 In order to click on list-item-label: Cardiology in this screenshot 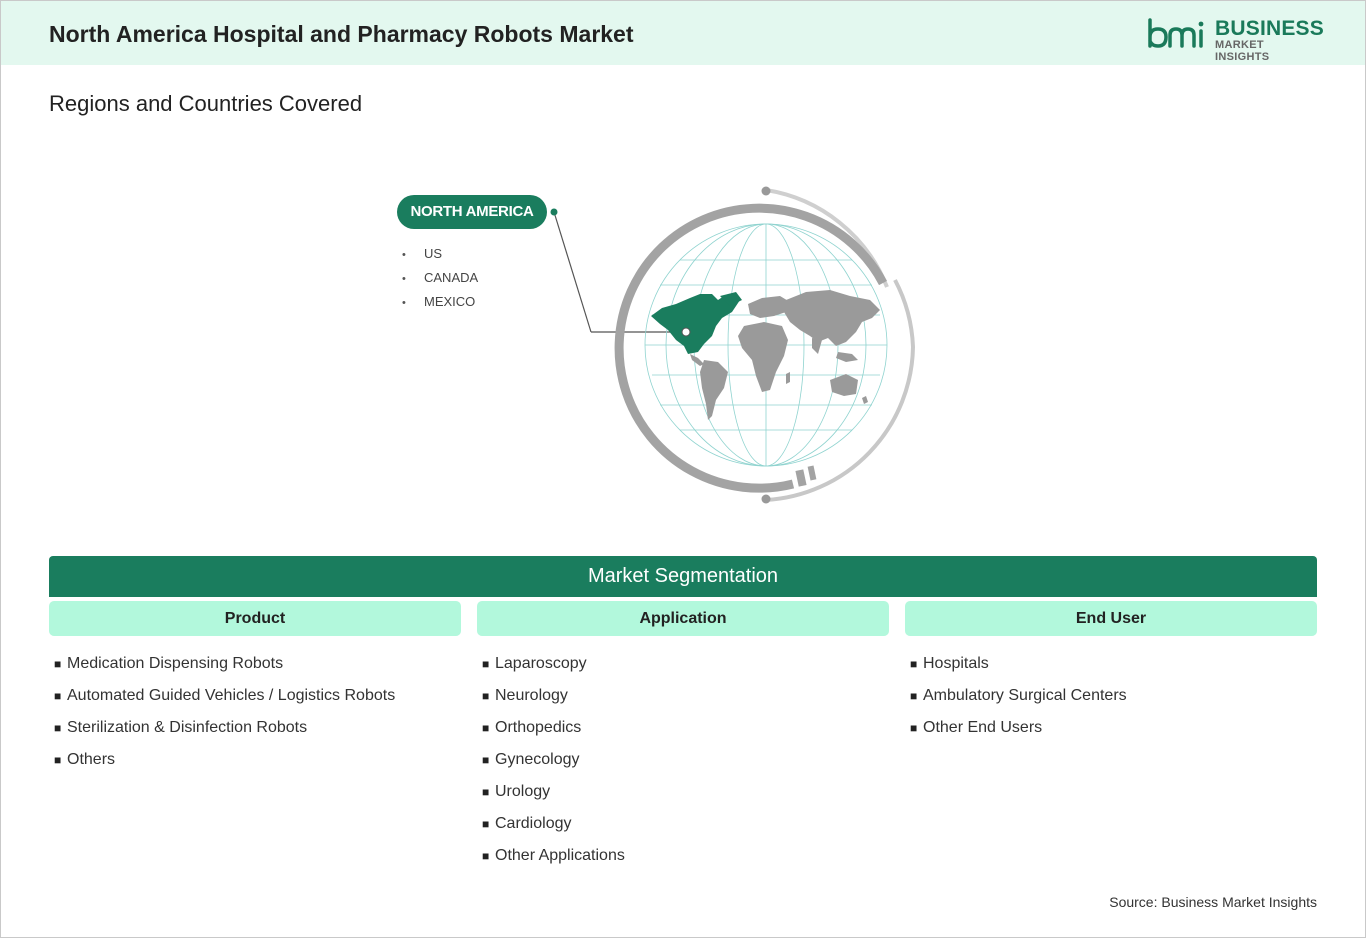, I will do `click(533, 823)`.